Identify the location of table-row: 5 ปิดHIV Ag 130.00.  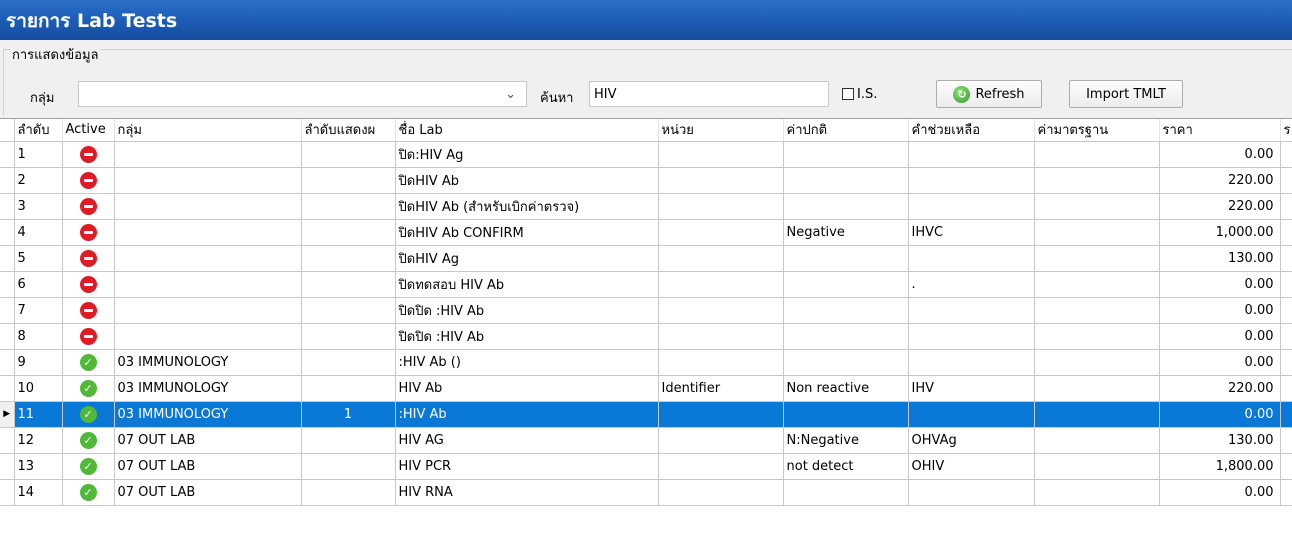
(646, 258).